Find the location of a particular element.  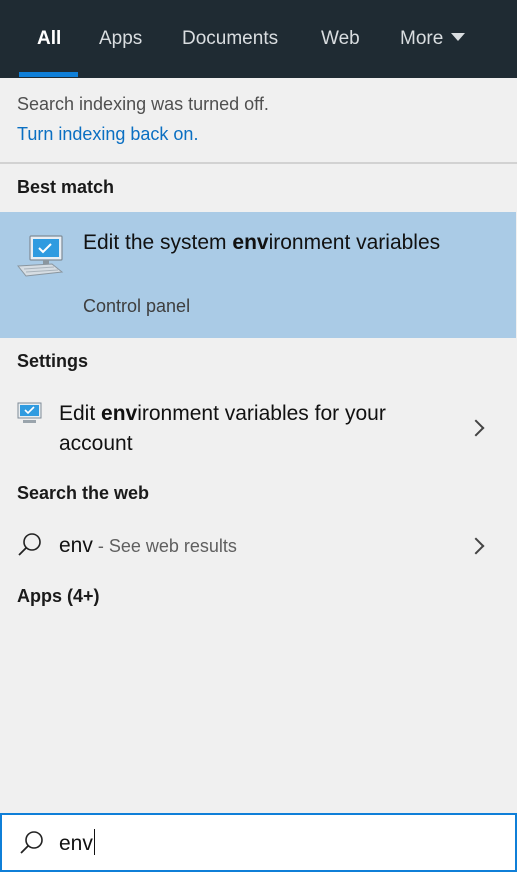

search-input-value: env is located at coordinates (76, 843).